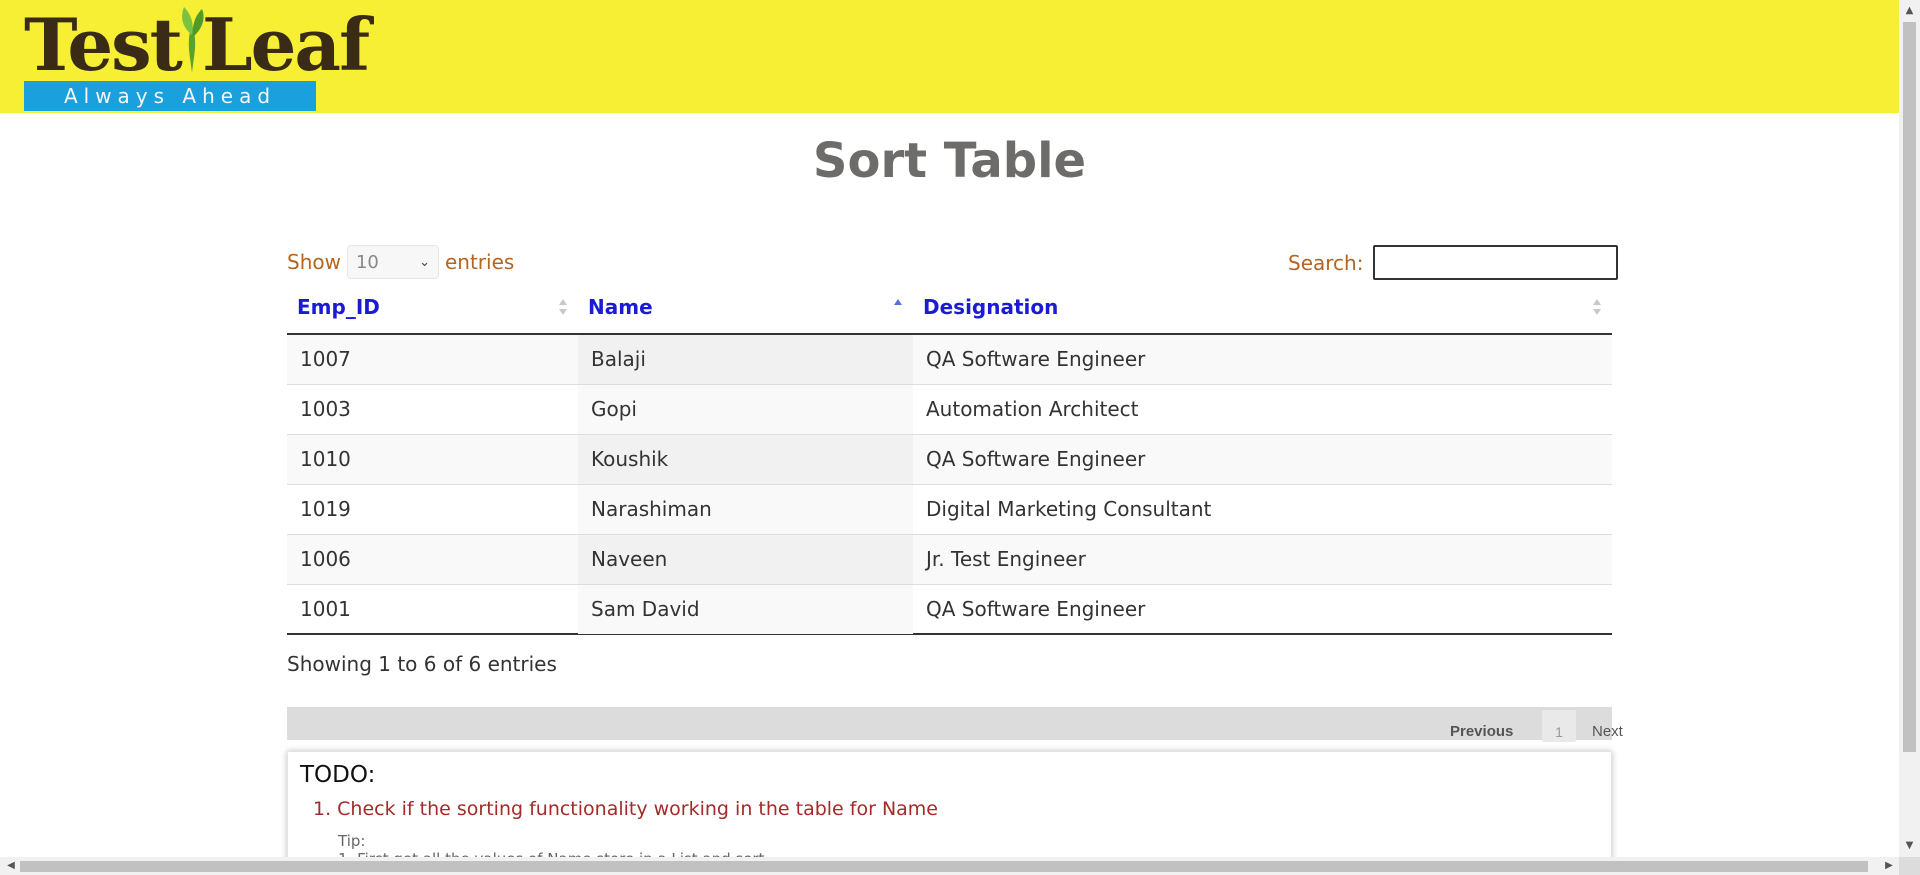  Describe the element at coordinates (745, 409) in the screenshot. I see `cell-name: Gopi` at that location.